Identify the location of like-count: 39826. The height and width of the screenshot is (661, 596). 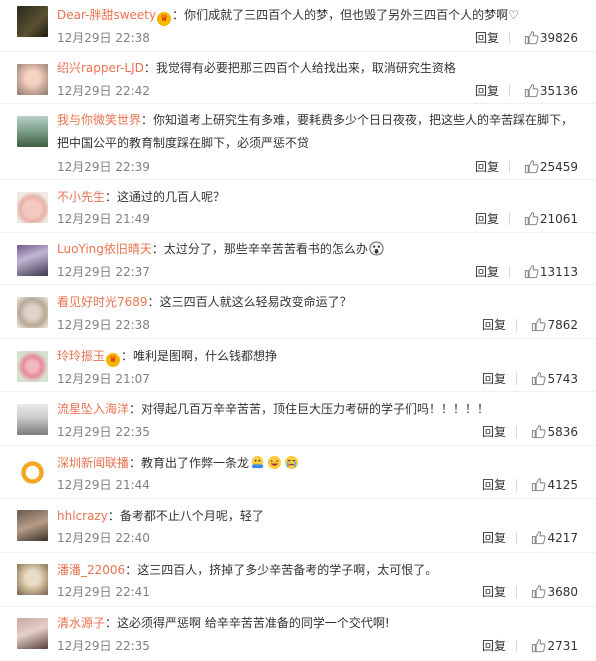
(558, 38).